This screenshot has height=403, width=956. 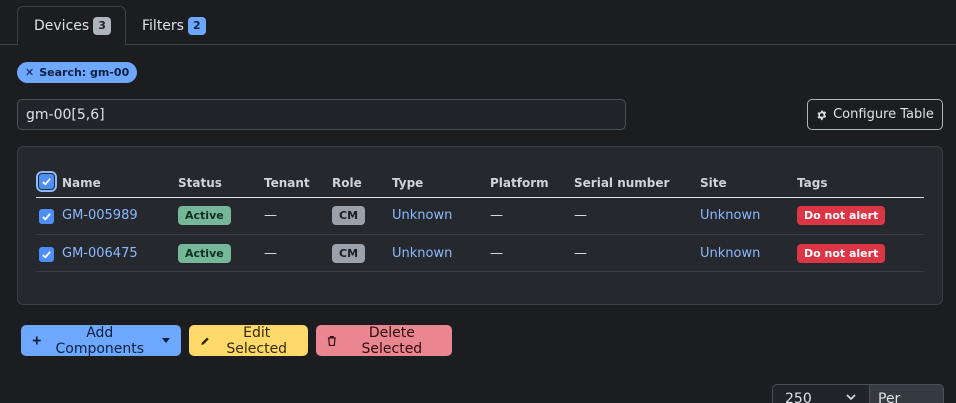 I want to click on pencil-icon, so click(x=205, y=341).